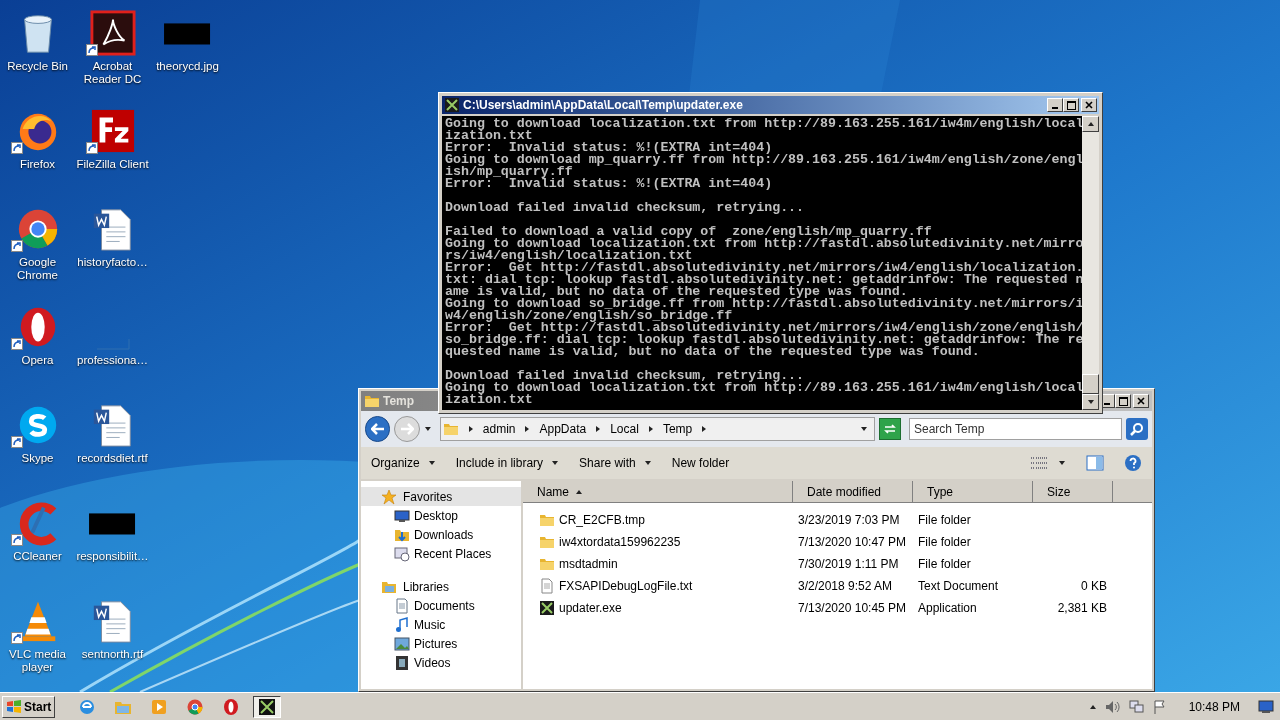  Describe the element at coordinates (112, 73) in the screenshot. I see `desktop-icon-label: Acrobat Reader DC` at that location.